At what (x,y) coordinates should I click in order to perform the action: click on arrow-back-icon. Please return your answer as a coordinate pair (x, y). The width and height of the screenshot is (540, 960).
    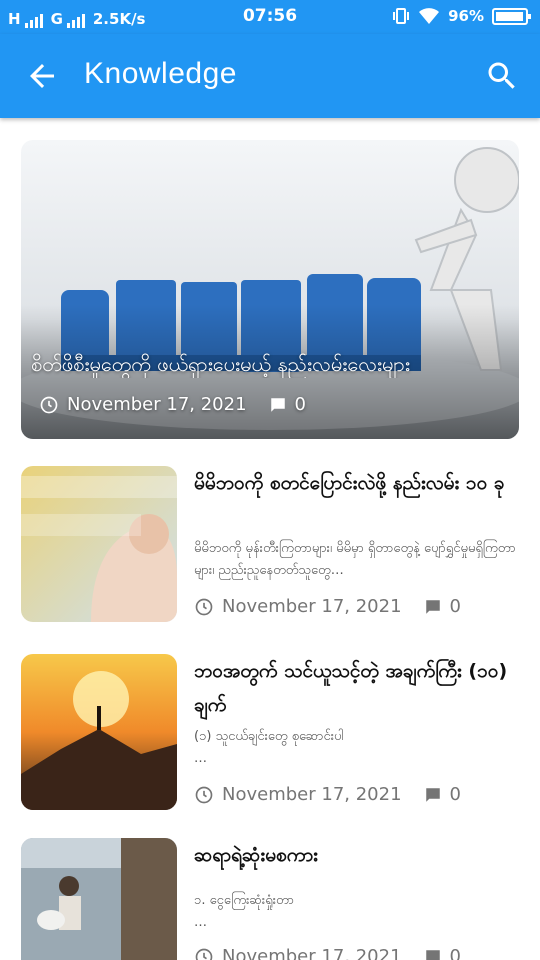
    Looking at the image, I should click on (42, 76).